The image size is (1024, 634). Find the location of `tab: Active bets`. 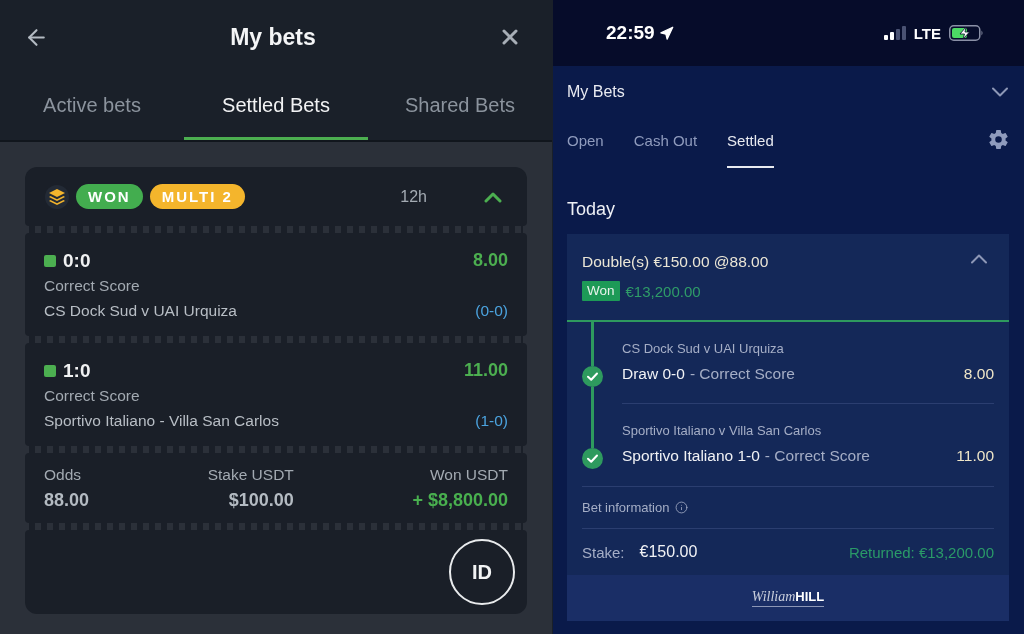

tab: Active bets is located at coordinates (92, 107).